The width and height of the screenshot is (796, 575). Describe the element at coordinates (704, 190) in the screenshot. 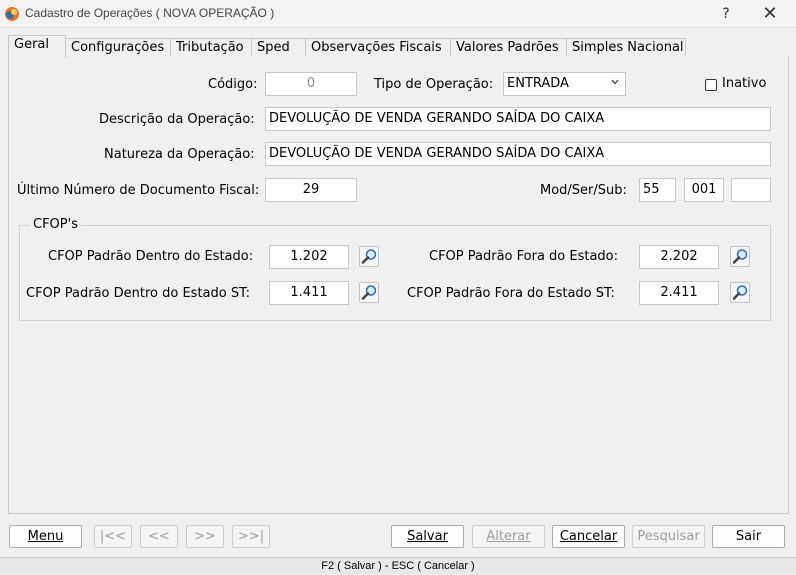

I see `serie-field: 001` at that location.